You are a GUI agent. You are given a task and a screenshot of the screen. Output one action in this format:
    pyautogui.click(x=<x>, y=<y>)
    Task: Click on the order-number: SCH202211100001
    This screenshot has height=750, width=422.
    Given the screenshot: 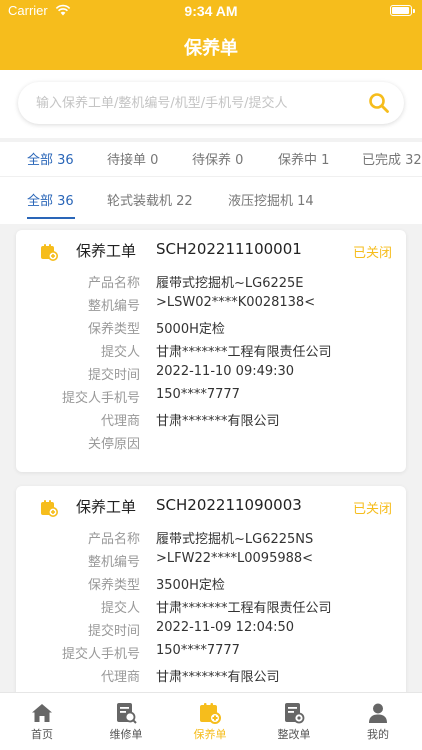 What is the action you would take?
    pyautogui.click(x=229, y=249)
    